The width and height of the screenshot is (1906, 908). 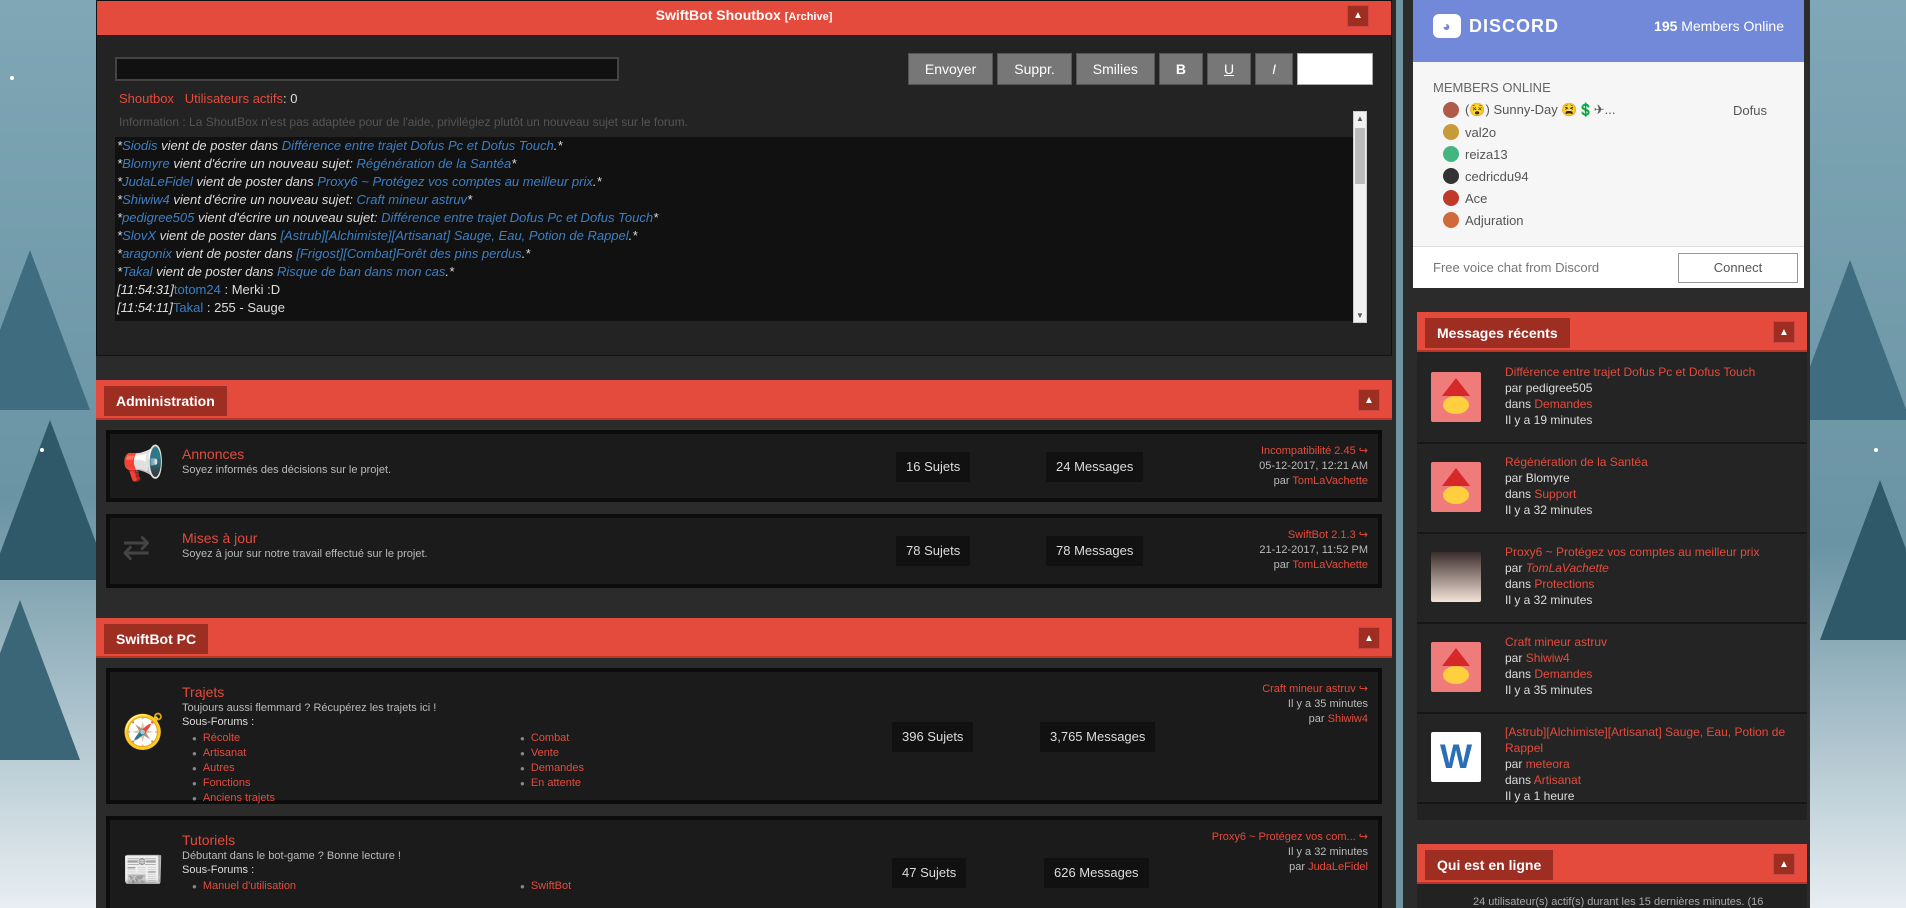 What do you see at coordinates (146, 98) in the screenshot?
I see `shoutbox-label: Shoutbox` at bounding box center [146, 98].